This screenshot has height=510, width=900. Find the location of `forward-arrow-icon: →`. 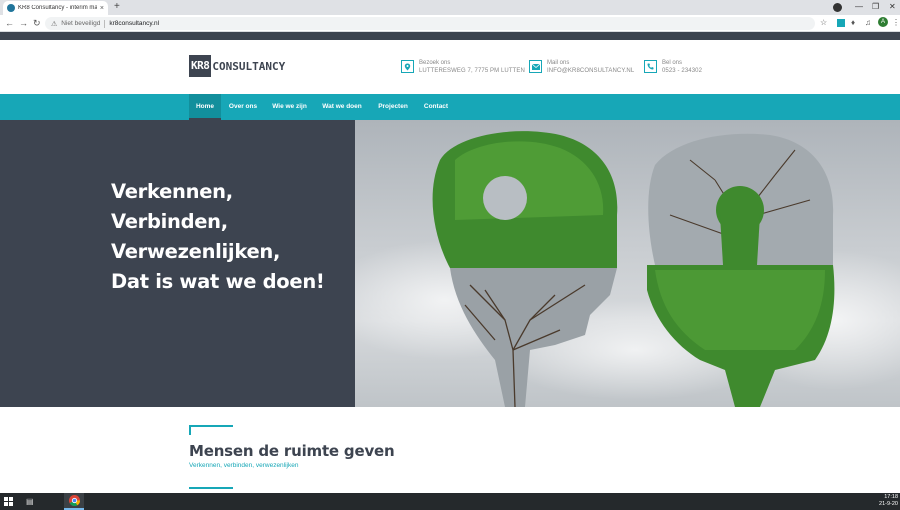

forward-arrow-icon: → is located at coordinates (23, 23).